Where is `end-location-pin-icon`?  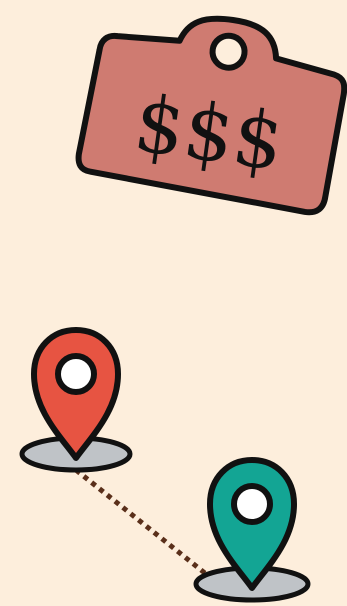
end-location-pin-icon is located at coordinates (252, 530).